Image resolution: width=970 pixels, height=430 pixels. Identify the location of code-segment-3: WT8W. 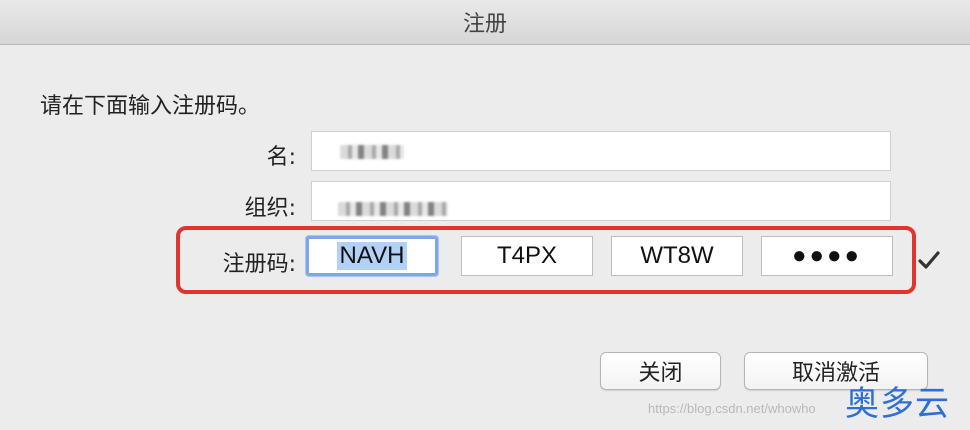
(677, 256).